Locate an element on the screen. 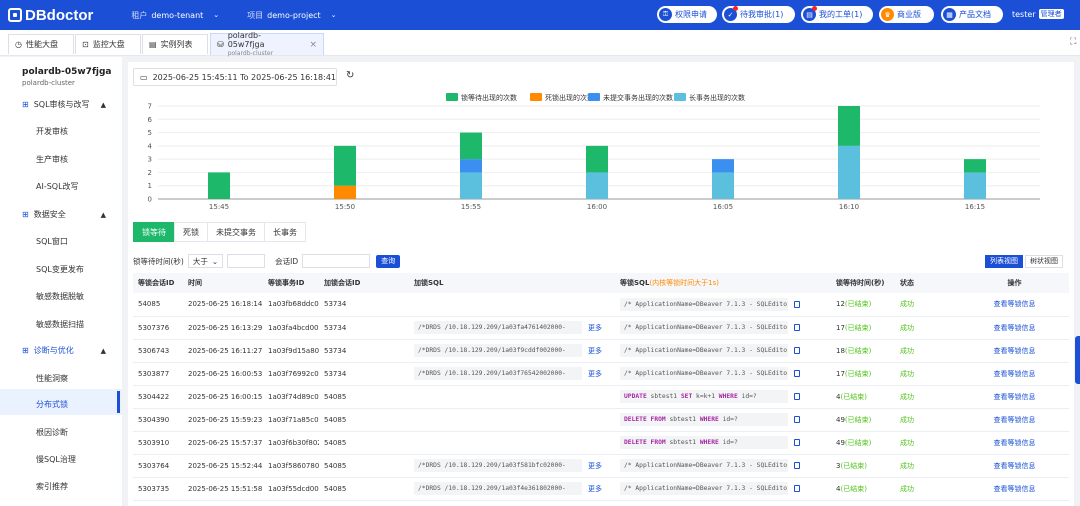 The image size is (1080, 506). tenant-selector: 租户 demo-tenant ⌄ is located at coordinates (175, 15).